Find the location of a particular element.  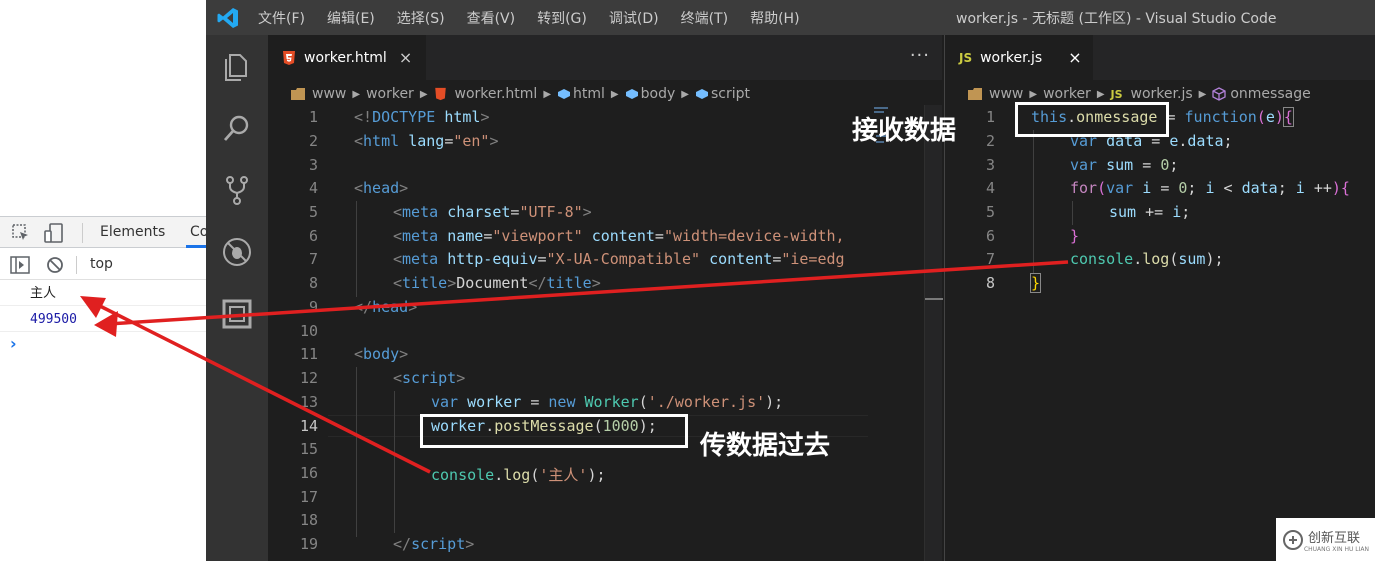

code-line: var sum = 0; is located at coordinates (1124, 165).